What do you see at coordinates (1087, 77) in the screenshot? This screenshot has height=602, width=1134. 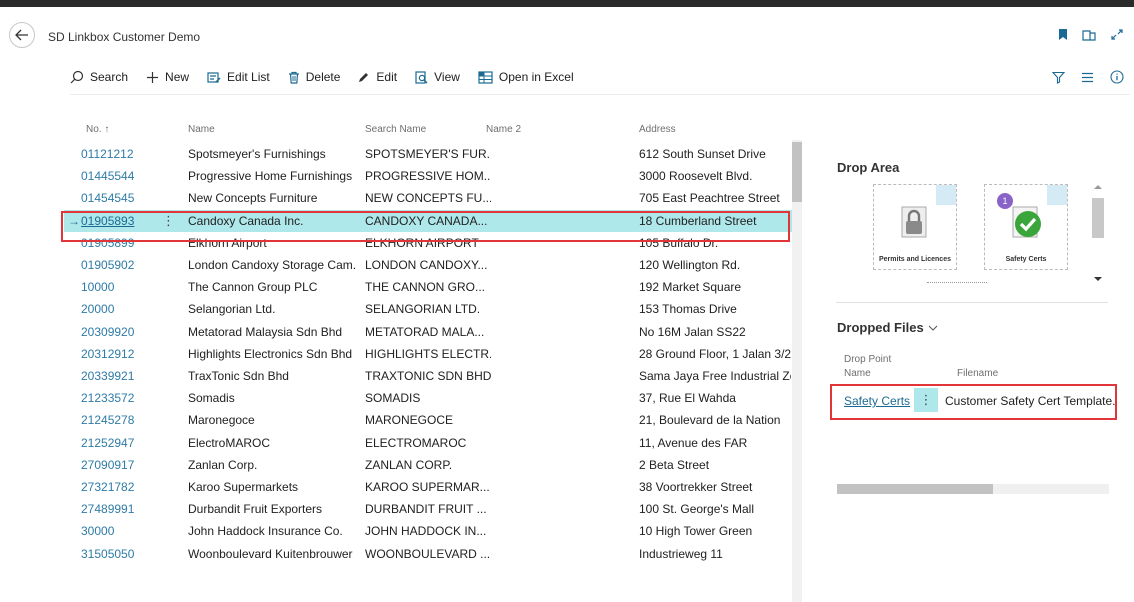 I see `list-view-icon` at bounding box center [1087, 77].